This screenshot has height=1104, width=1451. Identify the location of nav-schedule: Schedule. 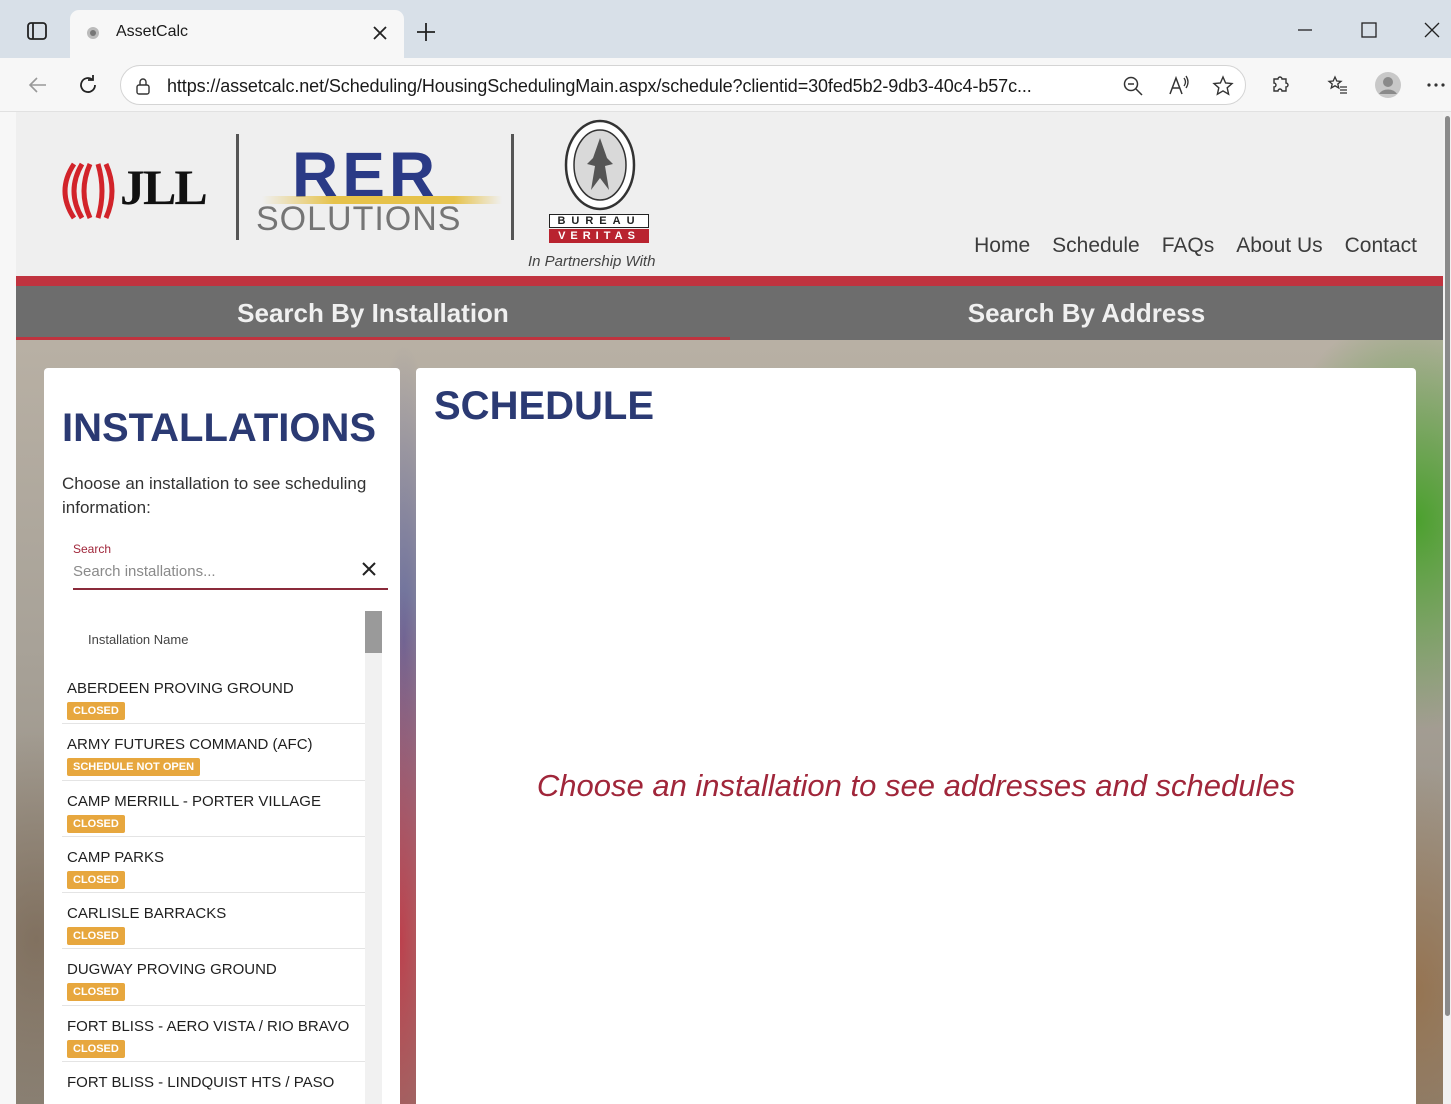
(1096, 246).